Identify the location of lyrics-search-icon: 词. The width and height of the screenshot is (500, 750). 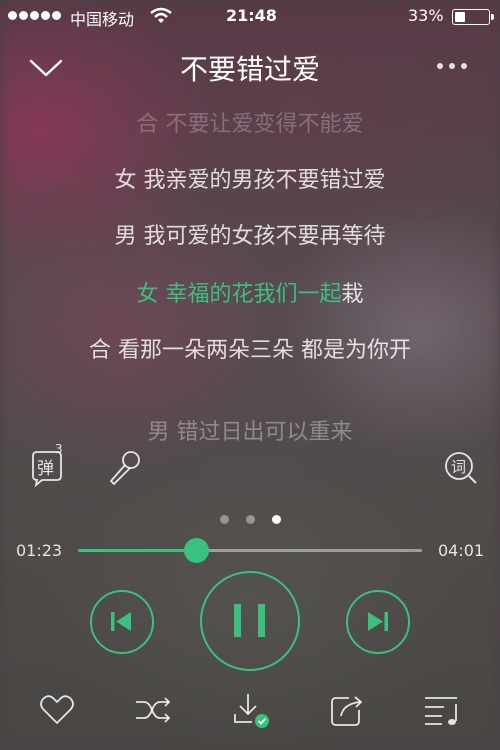
(461, 468).